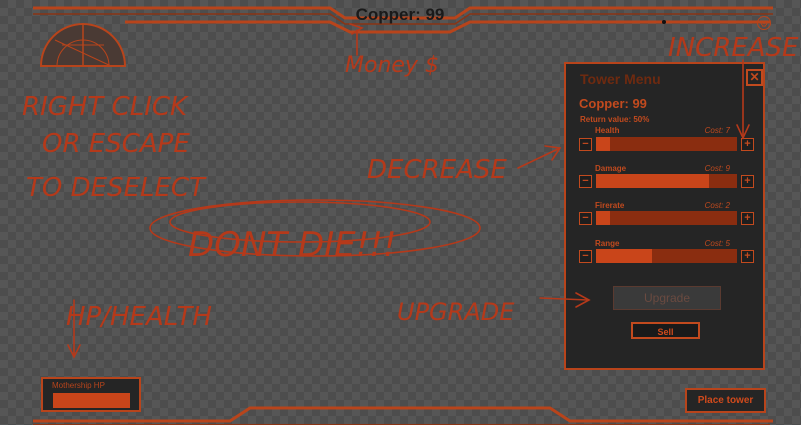  I want to click on annotation-deselect-2: OR ESCAPE, so click(116, 144).